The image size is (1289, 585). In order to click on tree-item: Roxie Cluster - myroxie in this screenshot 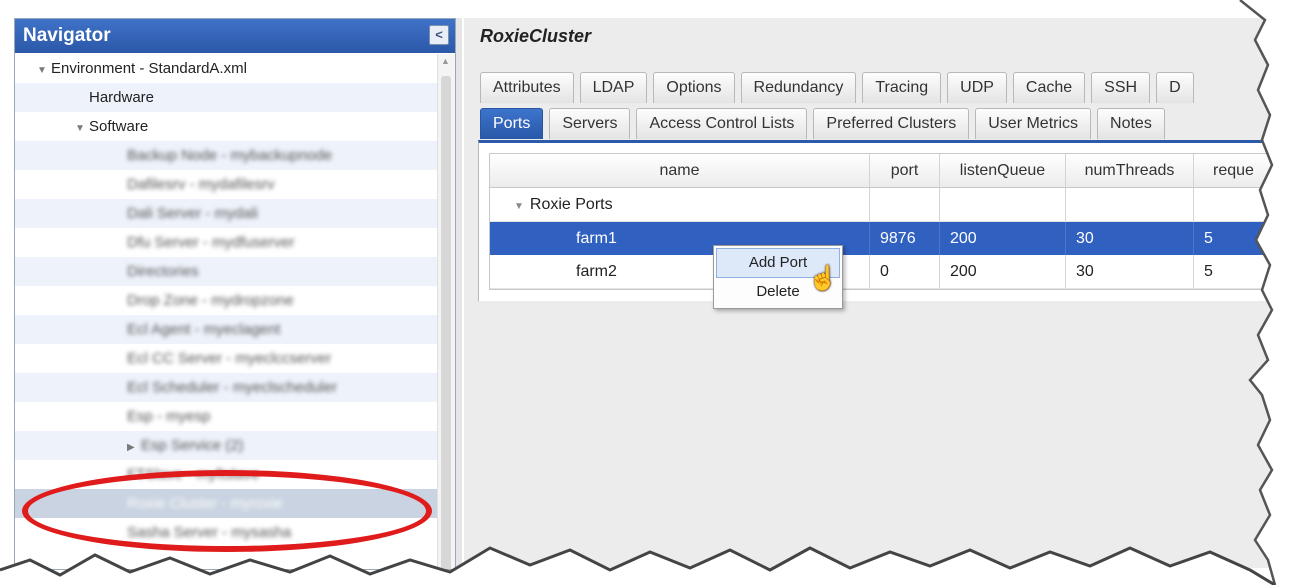, I will do `click(226, 503)`.